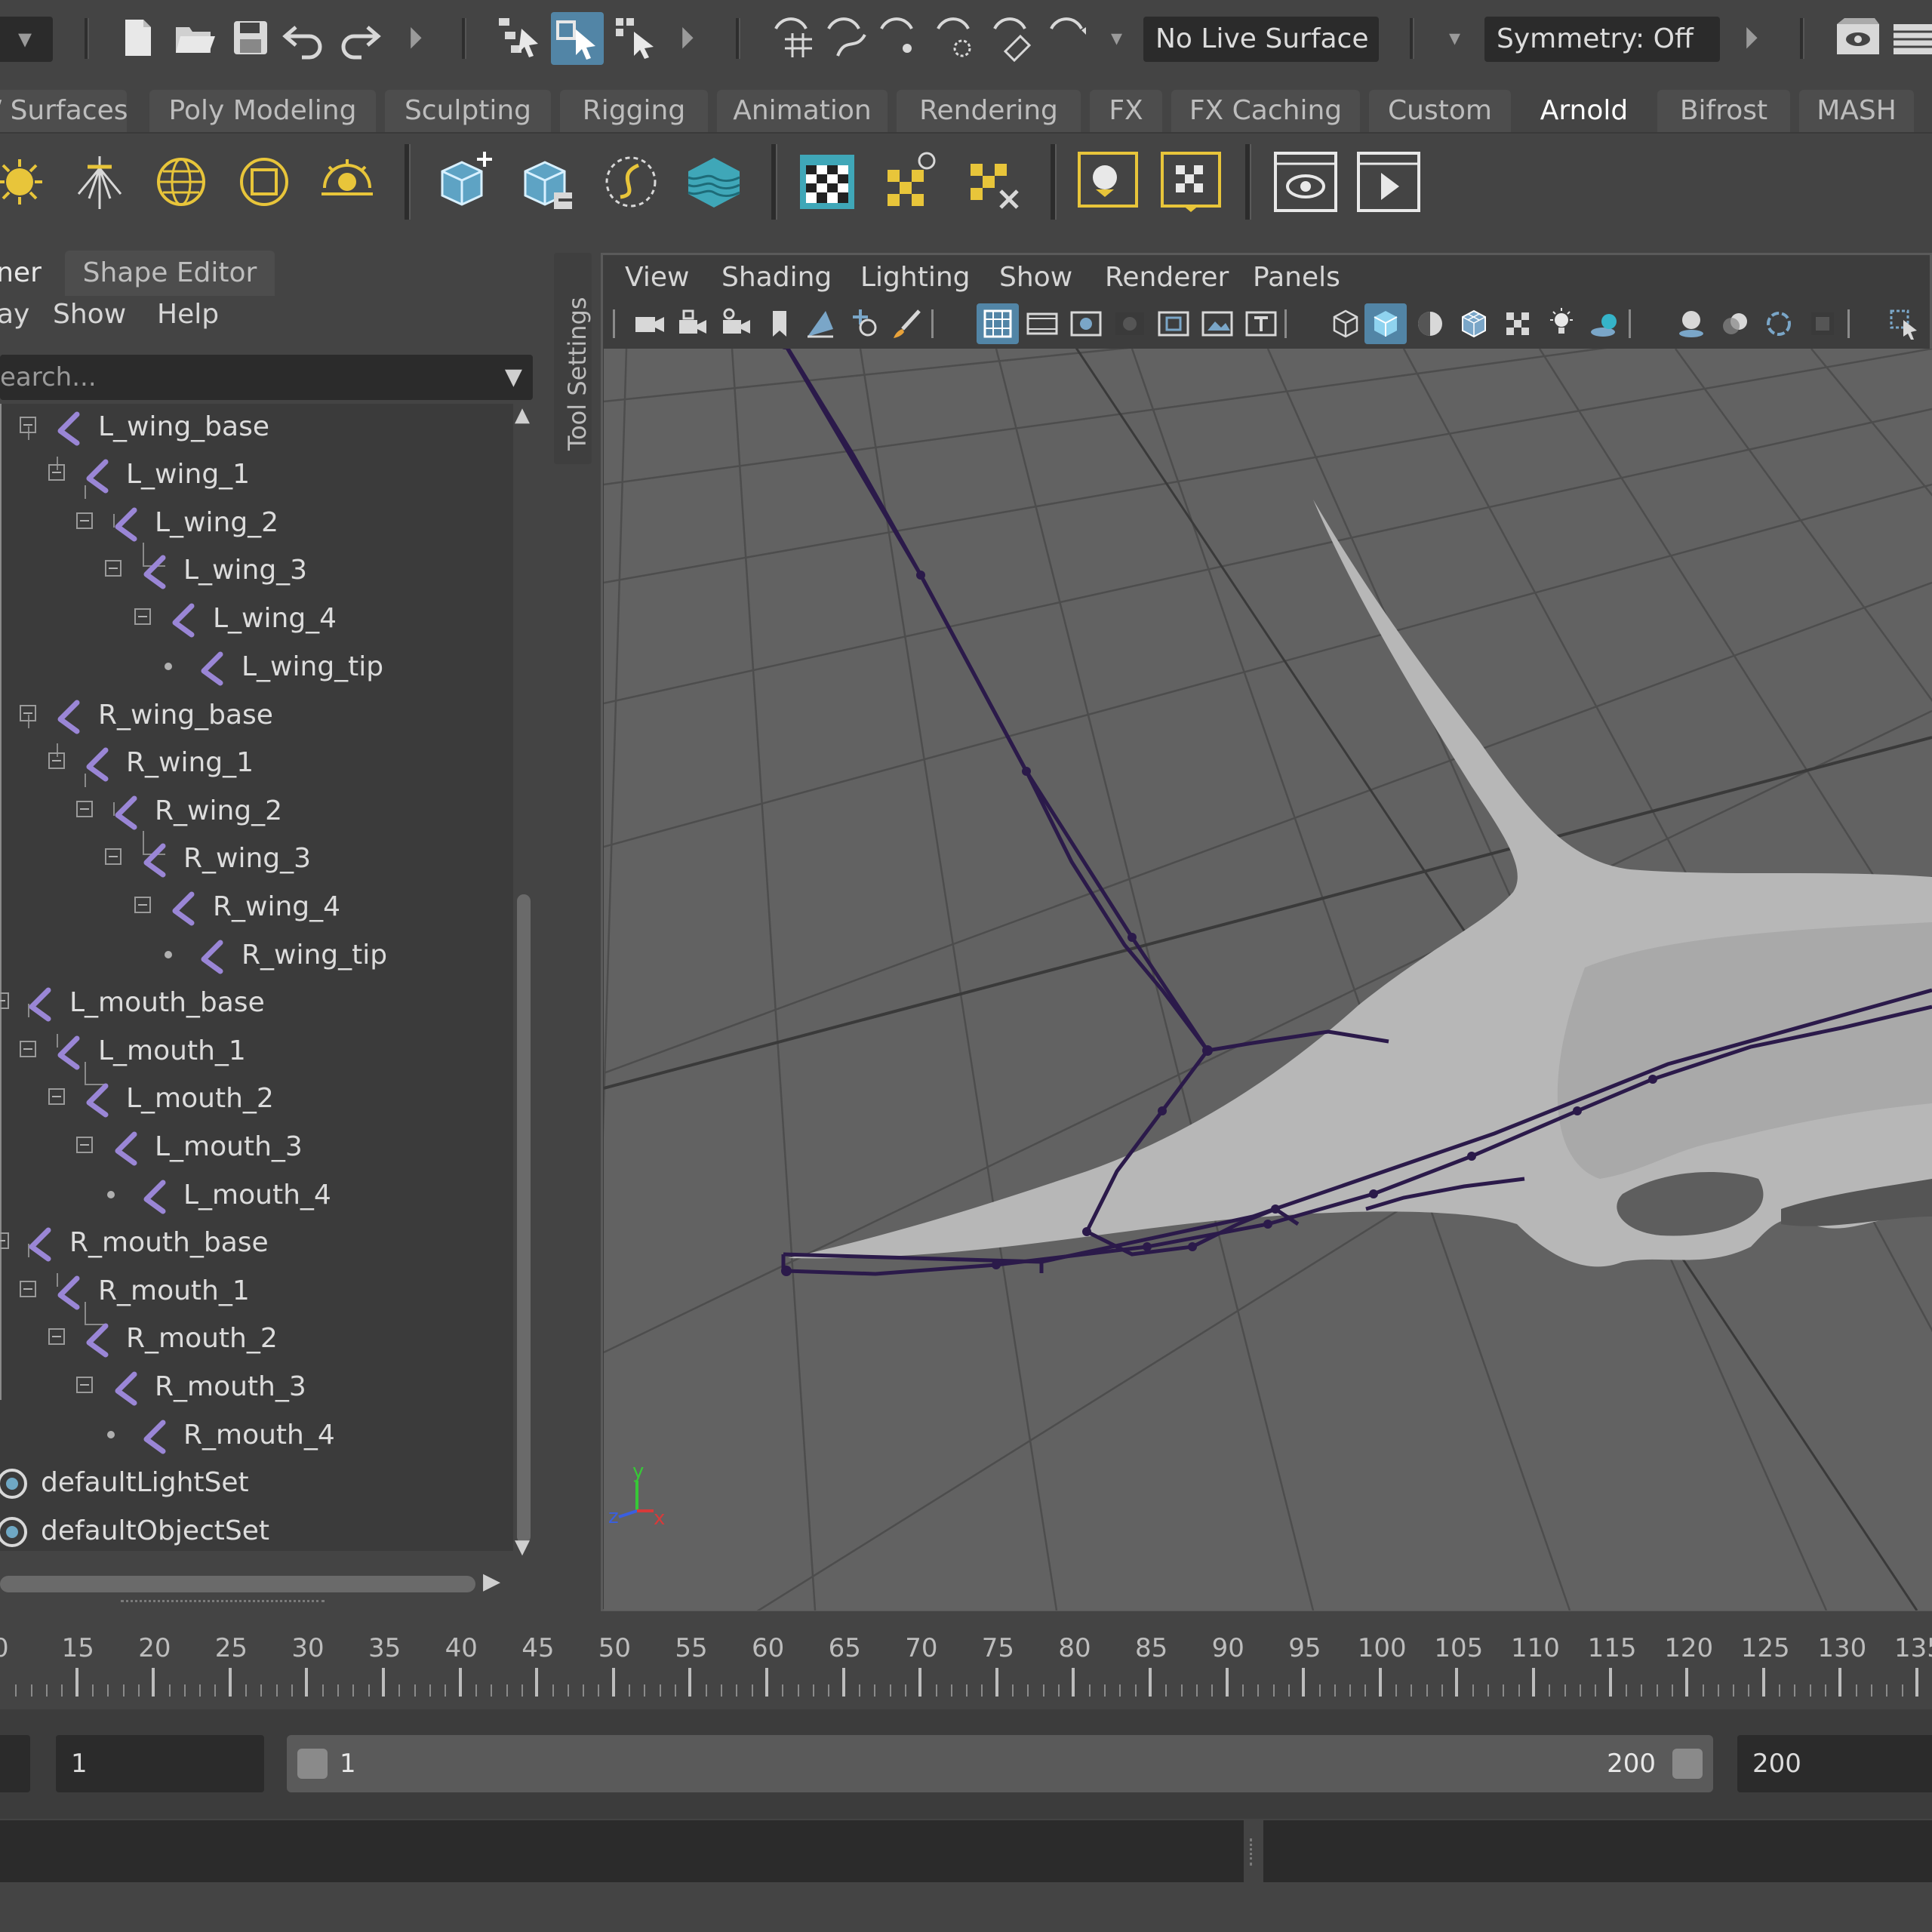  Describe the element at coordinates (223, 1602) in the screenshot. I see `panel-resize-handle` at that location.